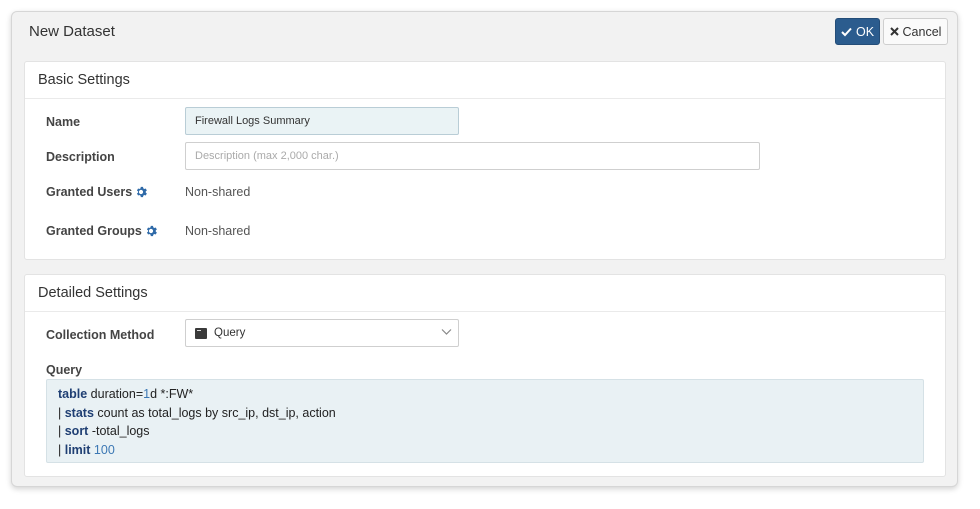 The height and width of the screenshot is (509, 980). What do you see at coordinates (322, 121) in the screenshot?
I see `name-input` at bounding box center [322, 121].